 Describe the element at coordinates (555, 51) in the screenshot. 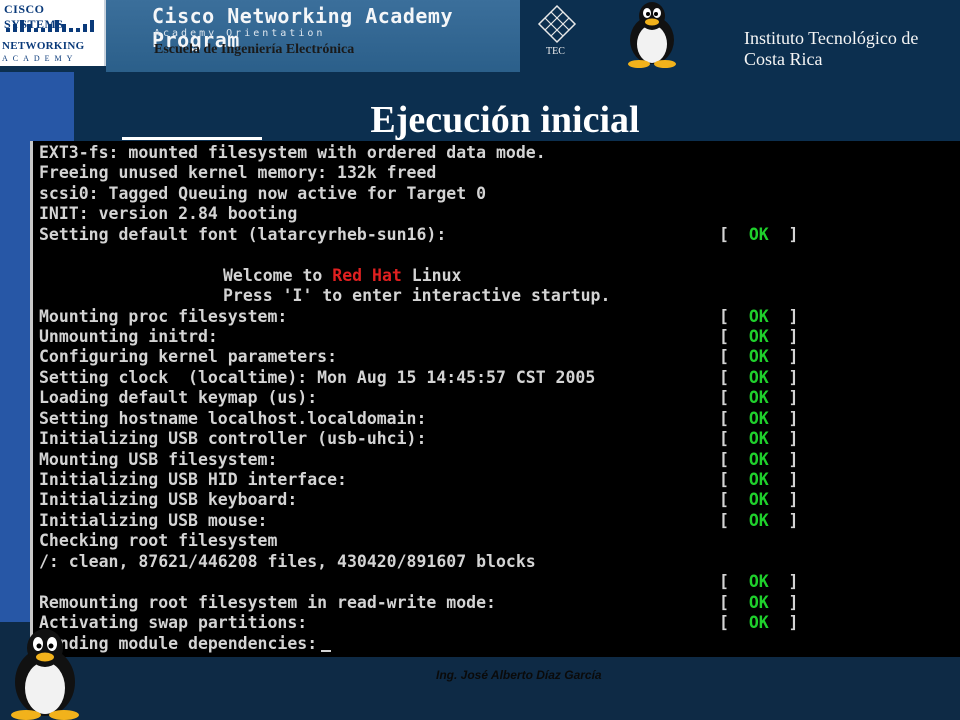

I see `tec-label: TEC` at that location.